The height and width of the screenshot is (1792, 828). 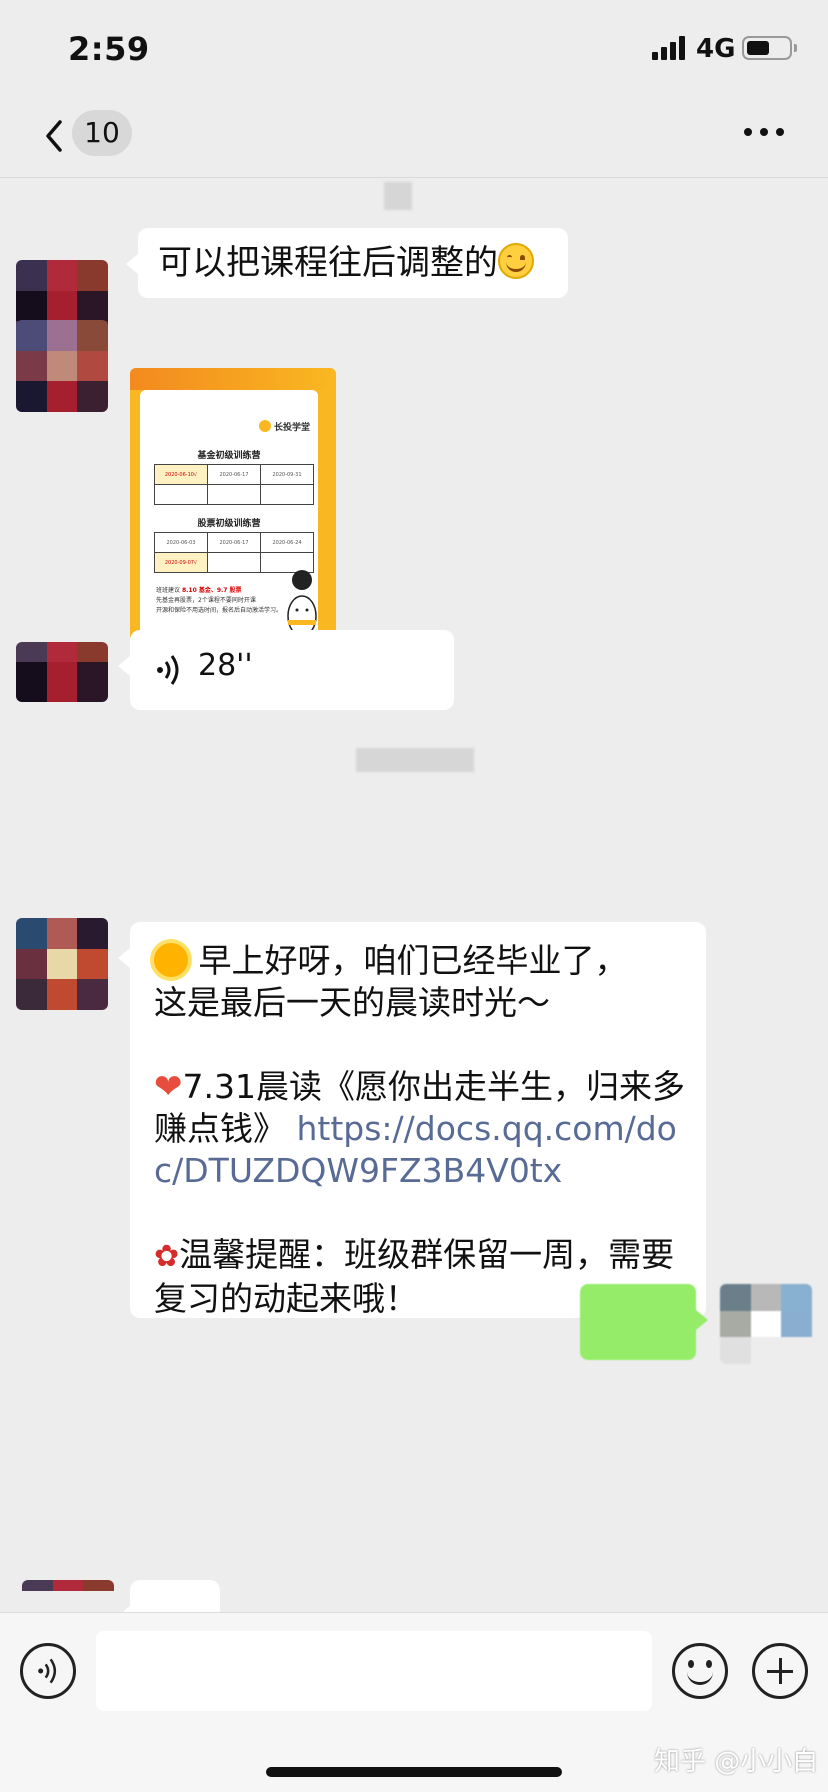 What do you see at coordinates (414, 48) in the screenshot?
I see `status-bar: 2:59 4G` at bounding box center [414, 48].